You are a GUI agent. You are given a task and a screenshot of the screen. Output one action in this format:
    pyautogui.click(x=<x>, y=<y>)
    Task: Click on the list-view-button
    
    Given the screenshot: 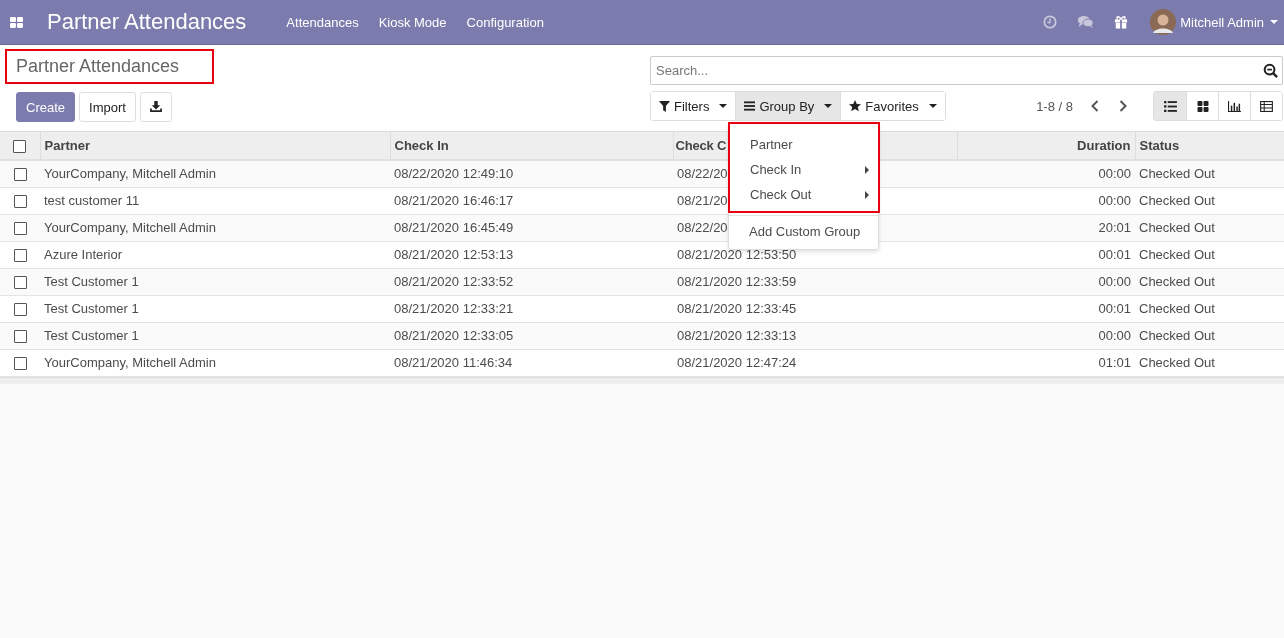 What is the action you would take?
    pyautogui.click(x=1170, y=106)
    